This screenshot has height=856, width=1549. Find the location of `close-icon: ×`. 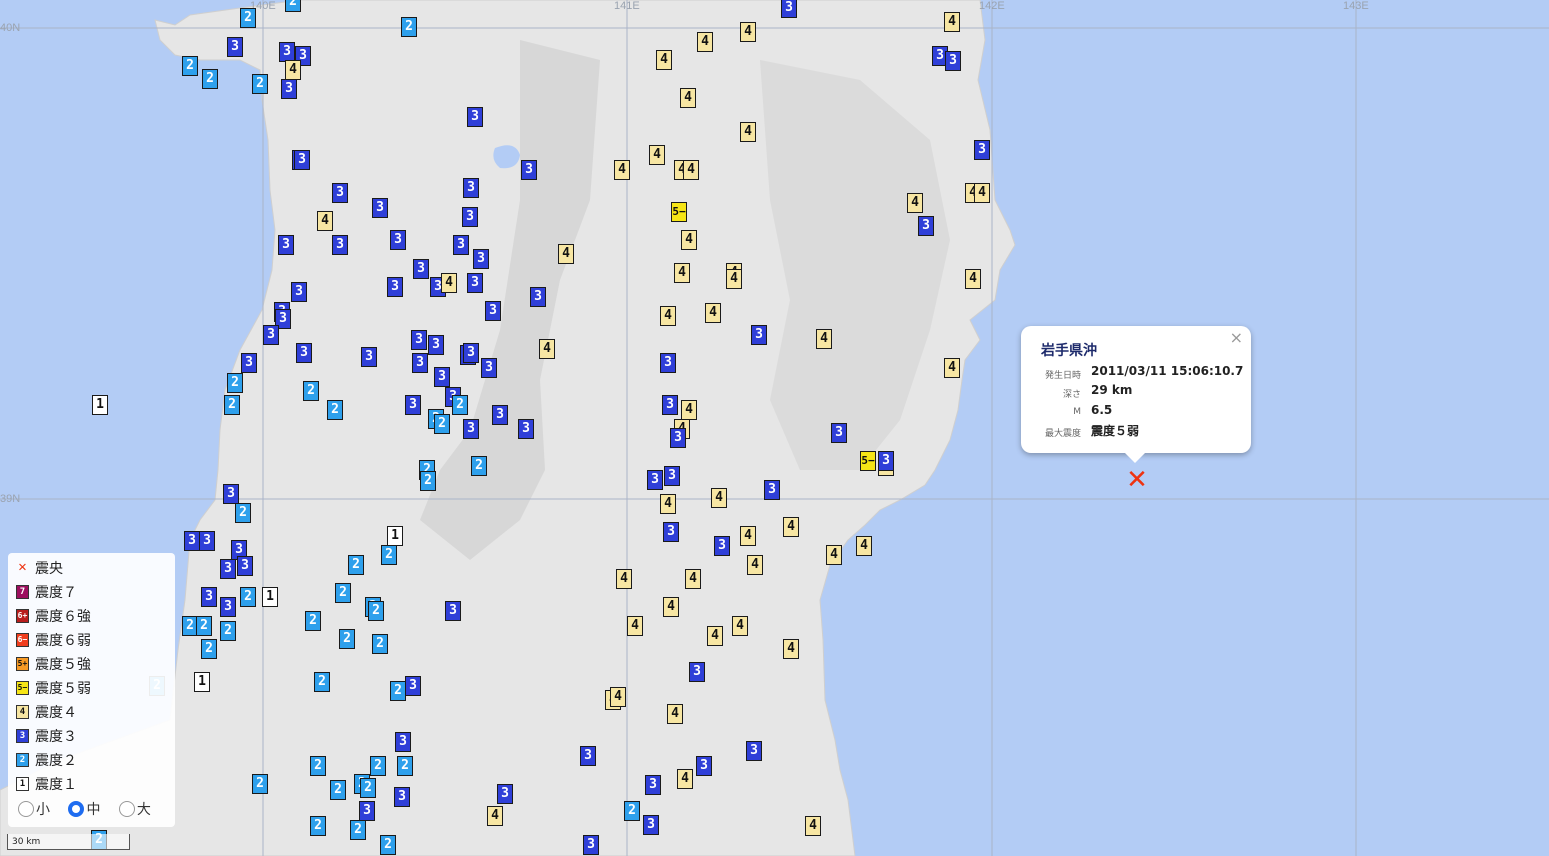

close-icon: × is located at coordinates (1236, 337).